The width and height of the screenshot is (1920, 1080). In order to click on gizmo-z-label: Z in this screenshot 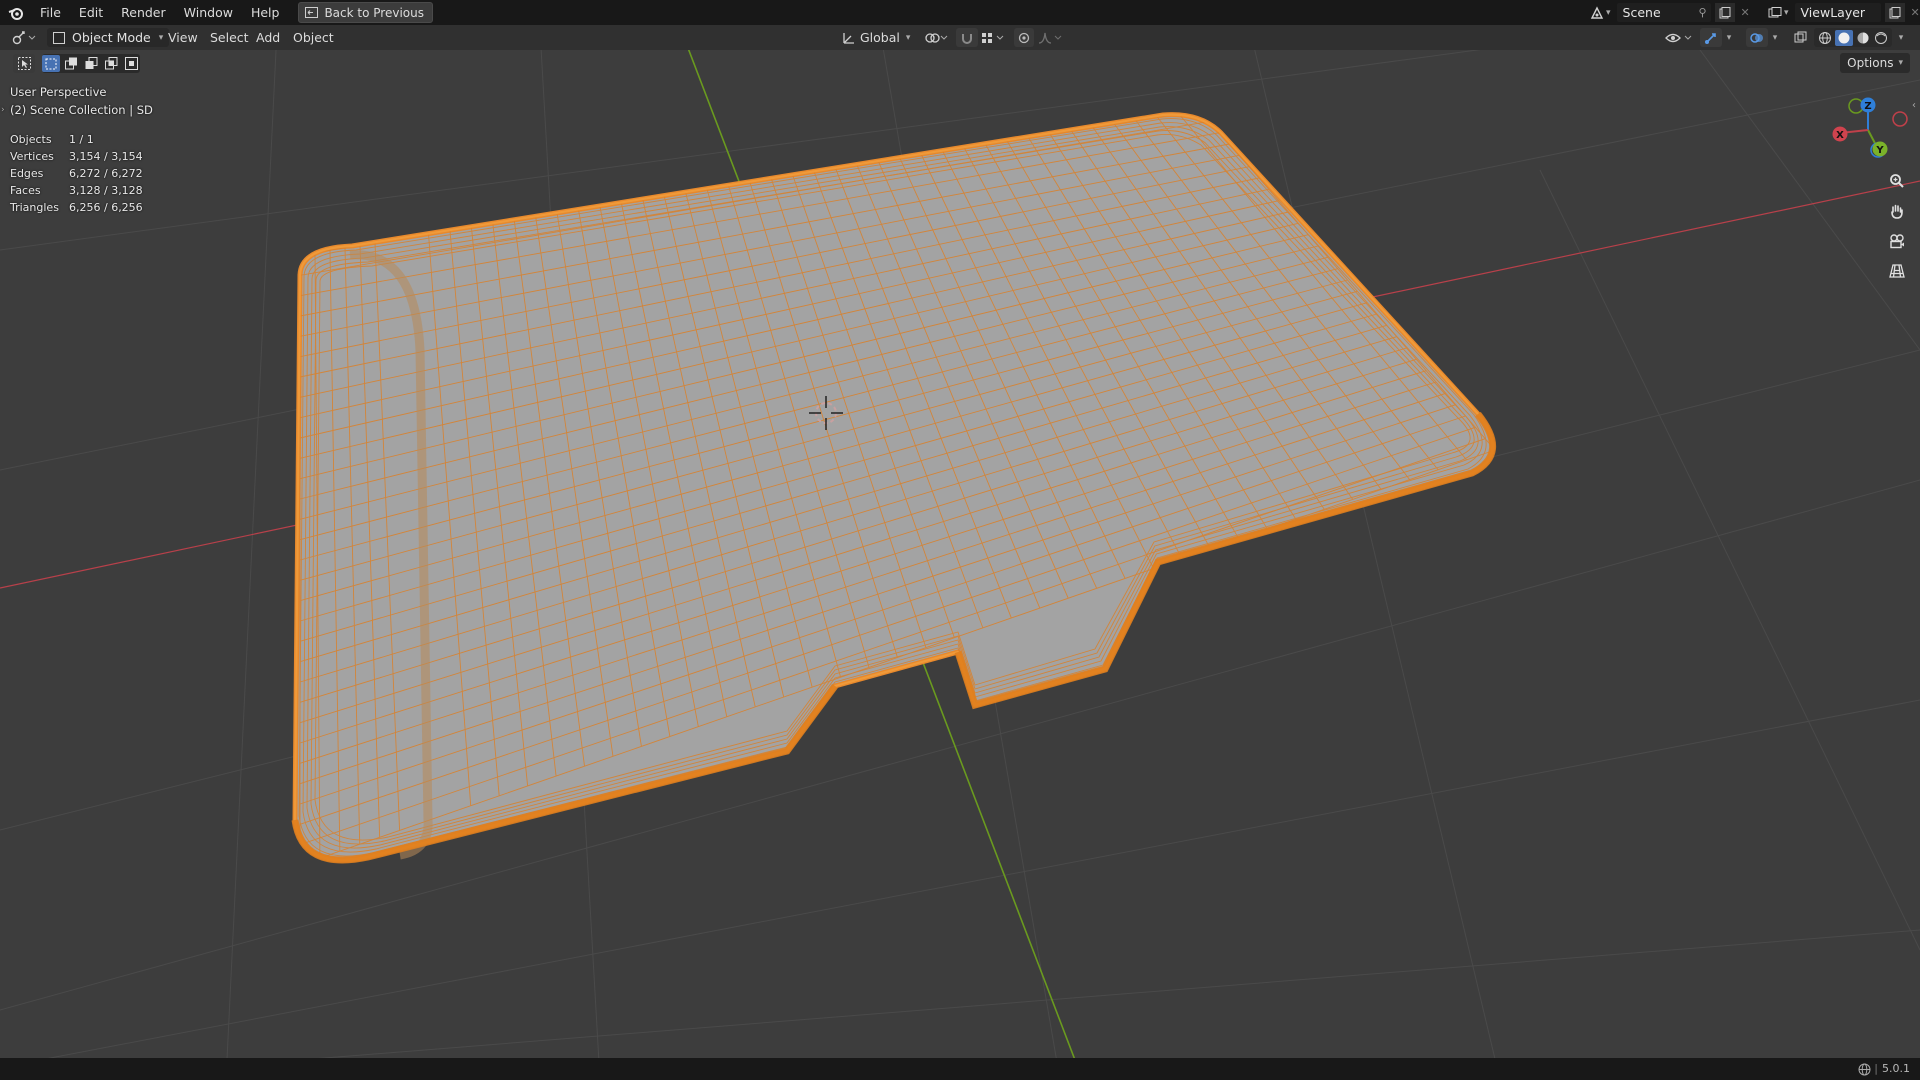, I will do `click(1867, 106)`.